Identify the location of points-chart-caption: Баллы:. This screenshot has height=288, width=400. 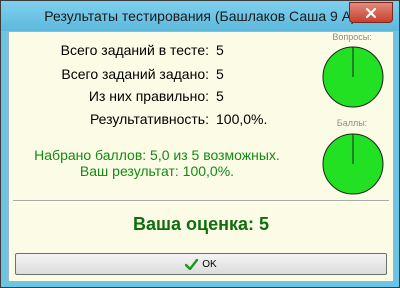
(352, 123).